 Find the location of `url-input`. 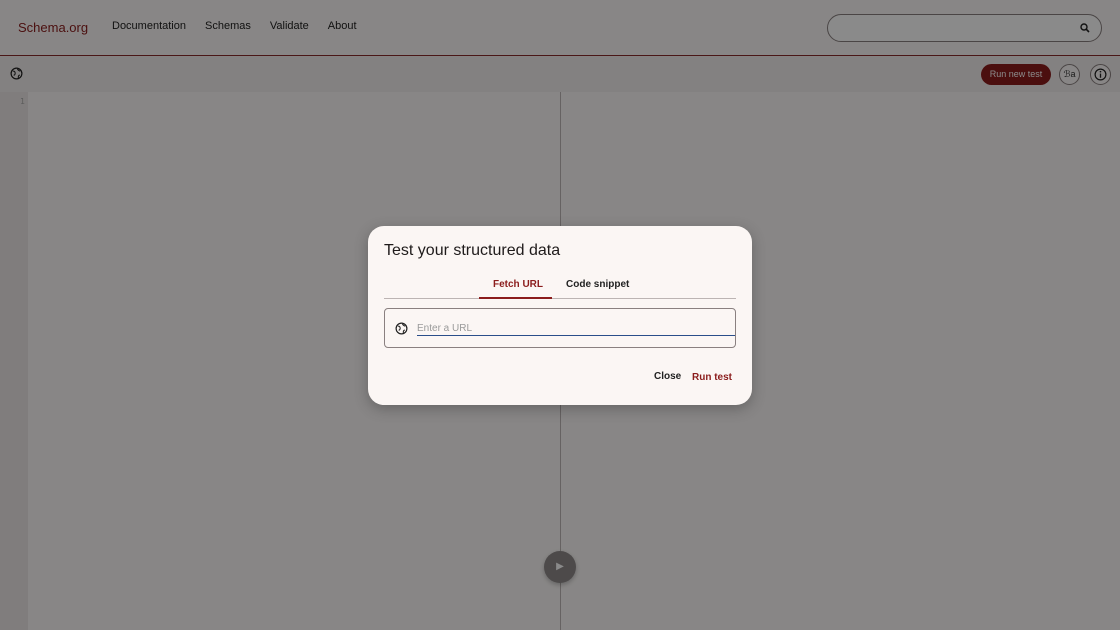

url-input is located at coordinates (576, 327).